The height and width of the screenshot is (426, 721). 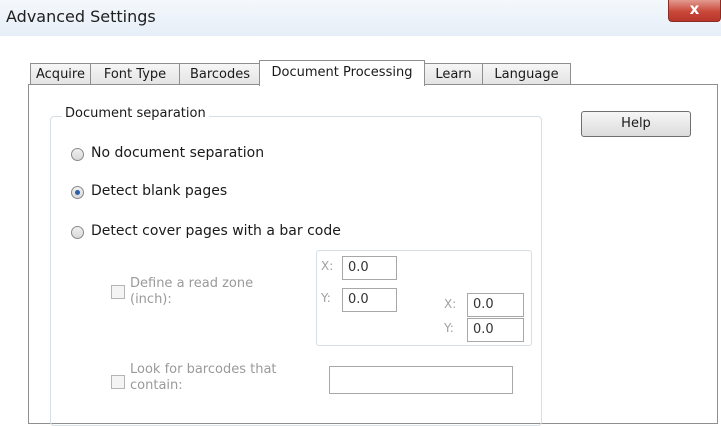 I want to click on x1-input: 0.0, so click(x=369, y=268).